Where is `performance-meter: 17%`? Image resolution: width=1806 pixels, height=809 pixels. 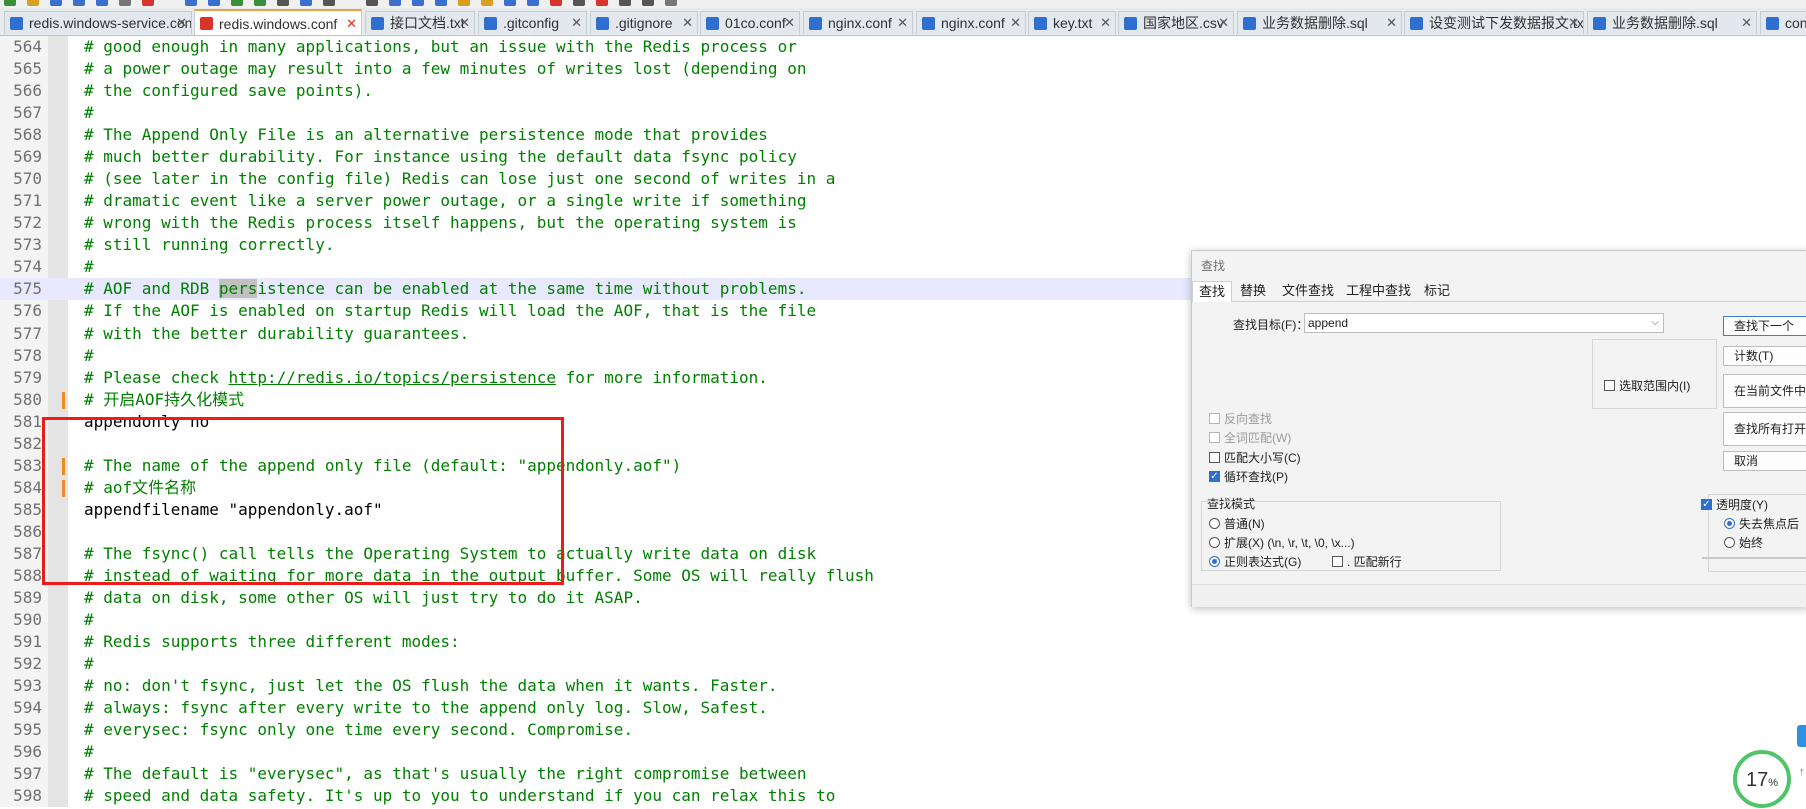
performance-meter: 17% is located at coordinates (1762, 779).